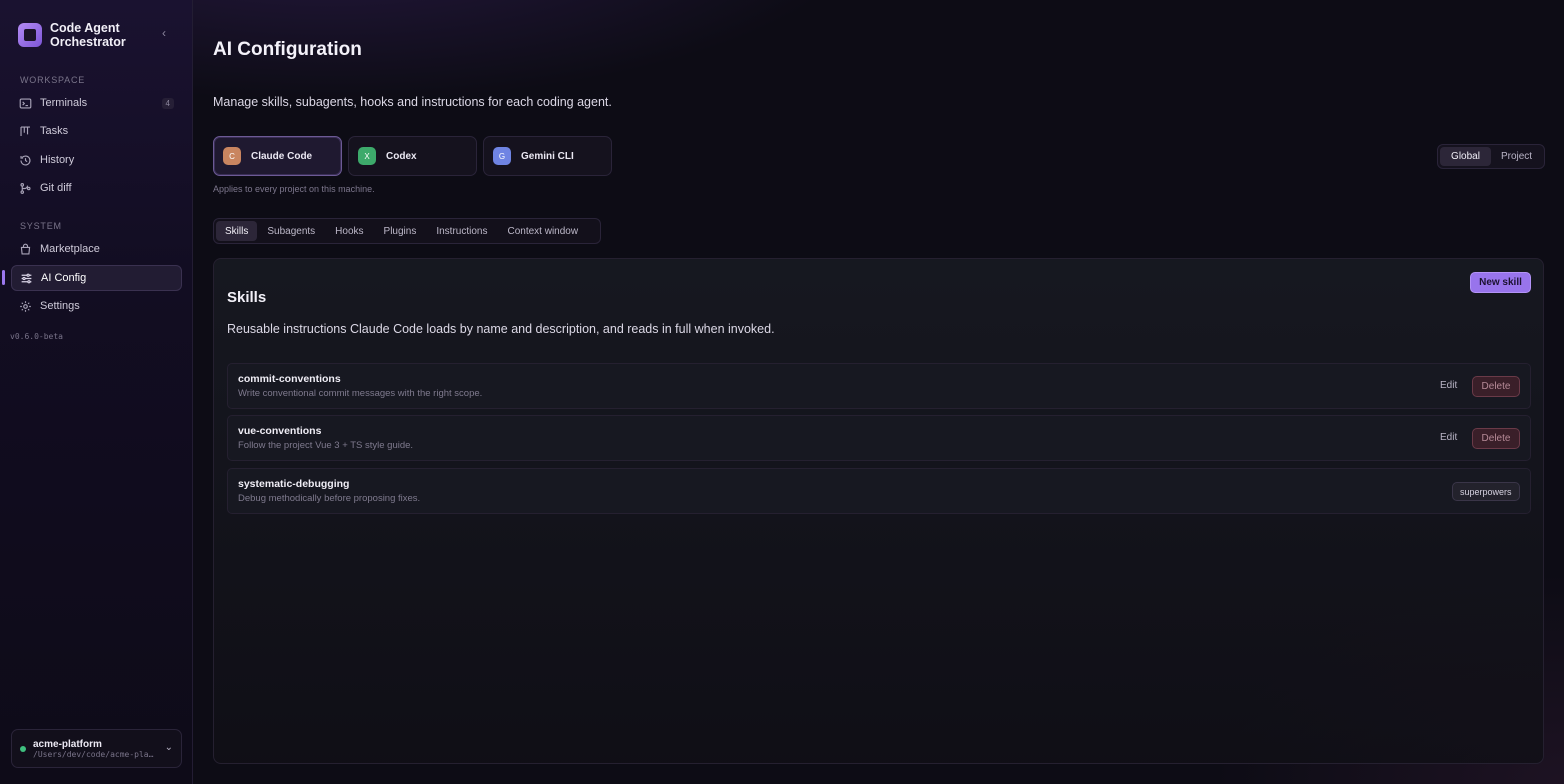 The width and height of the screenshot is (1564, 784). I want to click on terminals-count-badge: 4, so click(167, 103).